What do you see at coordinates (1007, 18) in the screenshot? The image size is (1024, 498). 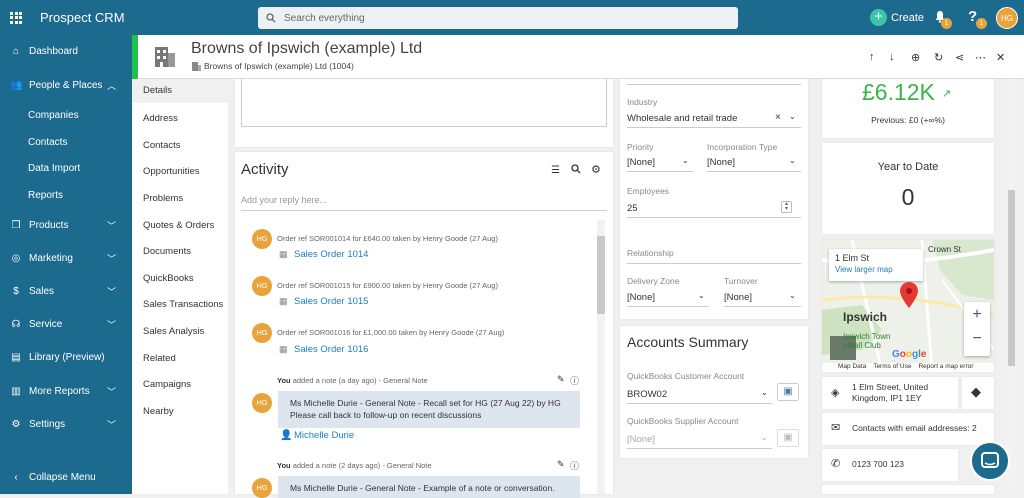 I see `user-avatar: HG` at bounding box center [1007, 18].